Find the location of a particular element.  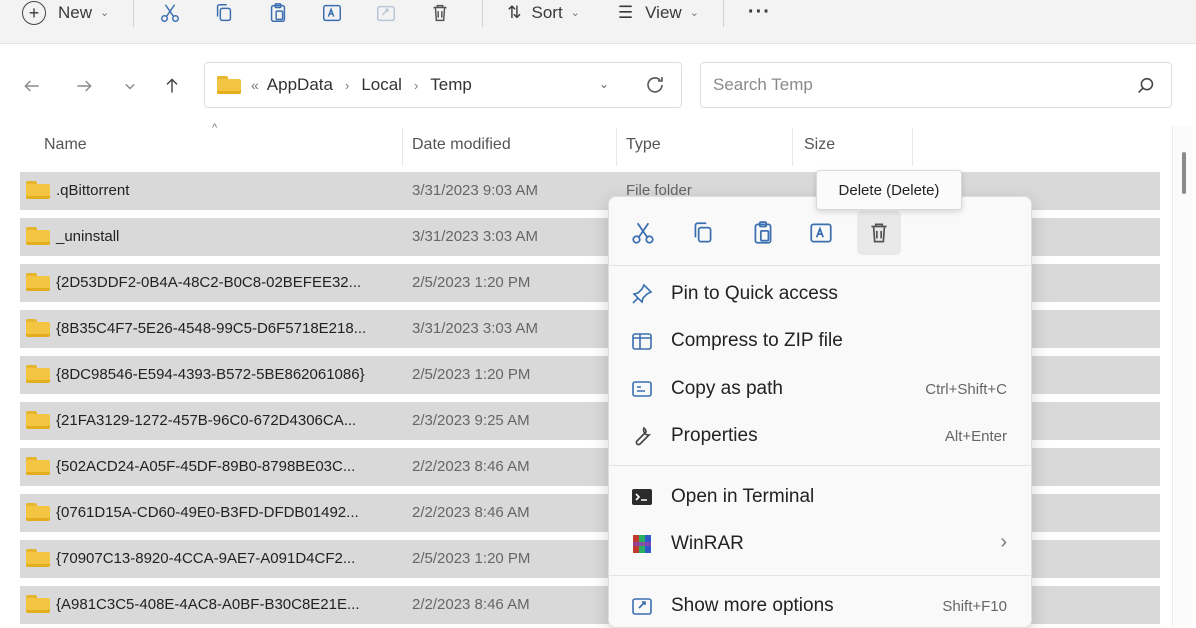

plus-icon: + is located at coordinates (34, 12).